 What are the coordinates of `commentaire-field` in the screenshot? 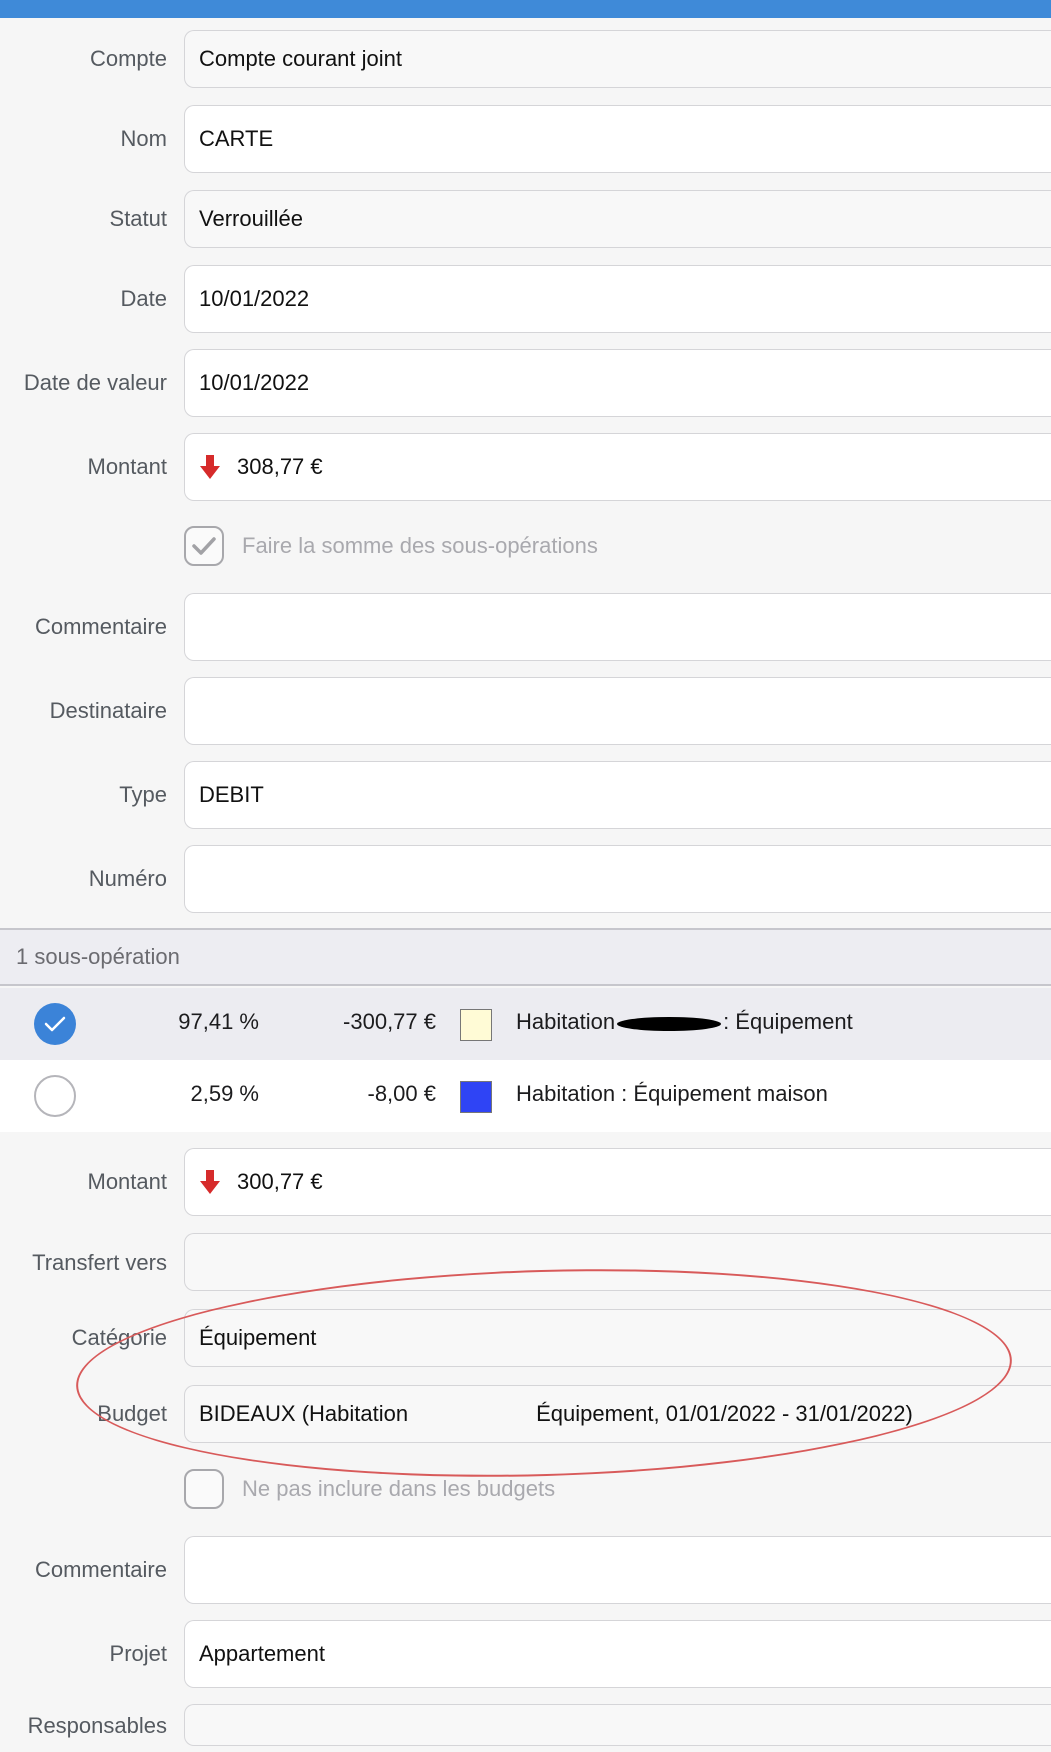 It's located at (617, 627).